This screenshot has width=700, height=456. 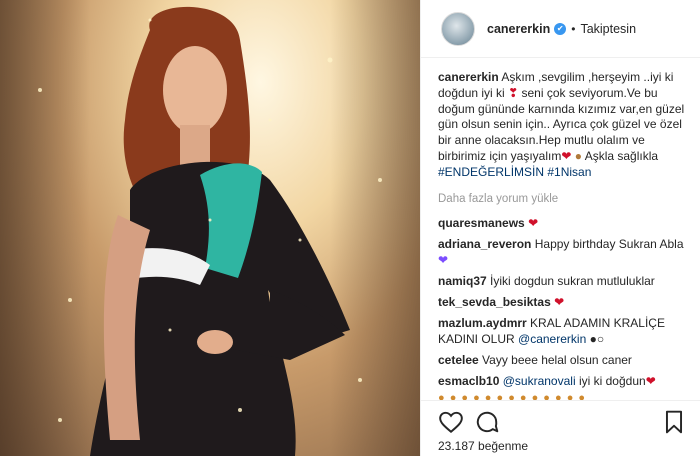 I want to click on hashtag-link: #1Nisan, so click(x=569, y=172).